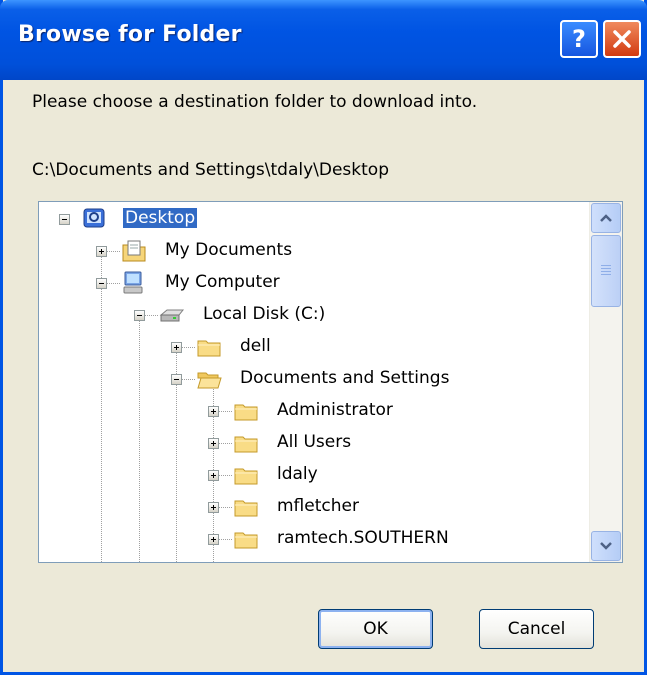  I want to click on tree-item-label: ramtech.SOUTHERN, so click(363, 538).